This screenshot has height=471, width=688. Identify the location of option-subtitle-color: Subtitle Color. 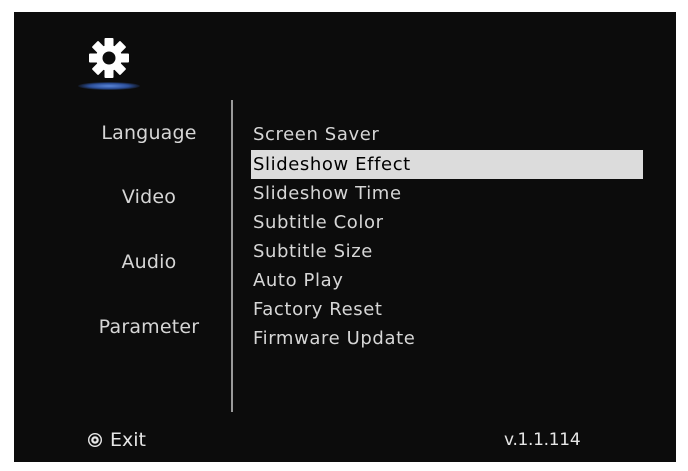
(447, 222).